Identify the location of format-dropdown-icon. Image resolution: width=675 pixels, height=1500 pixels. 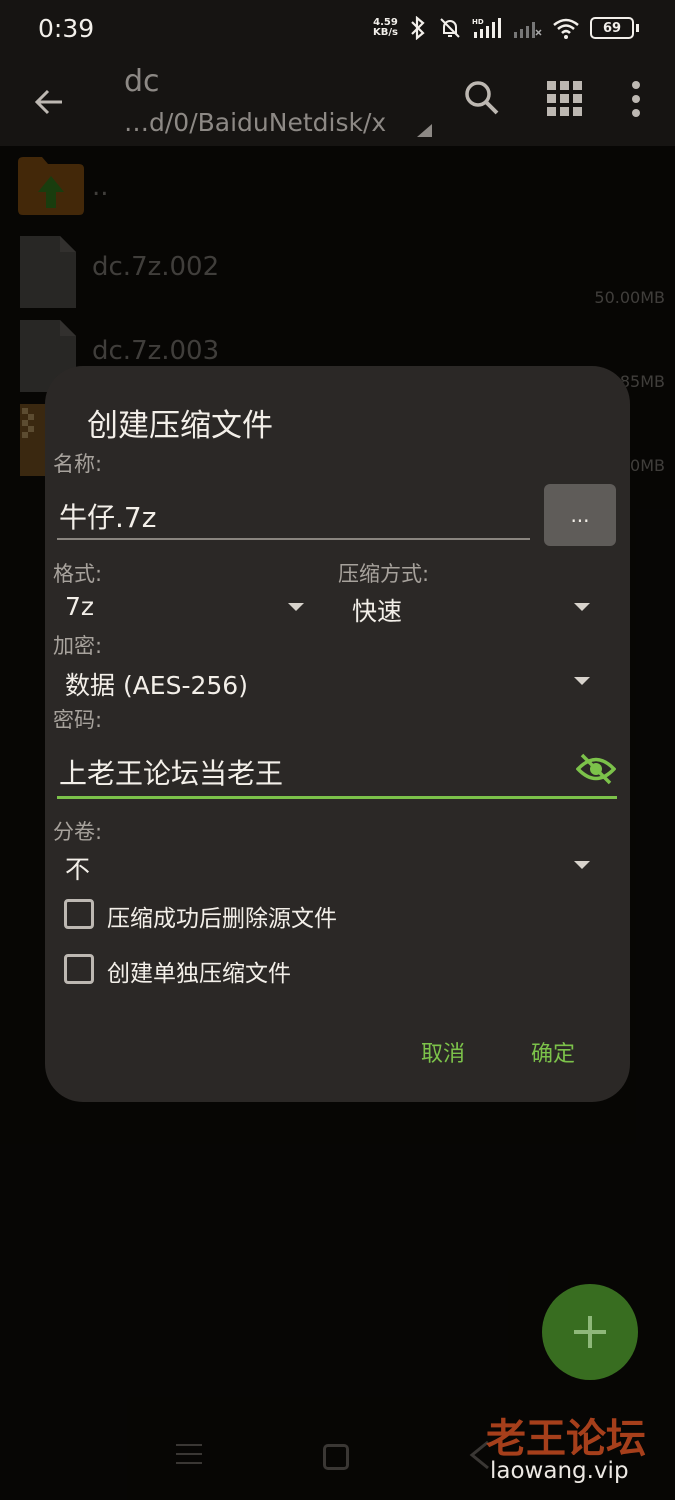
(296, 607).